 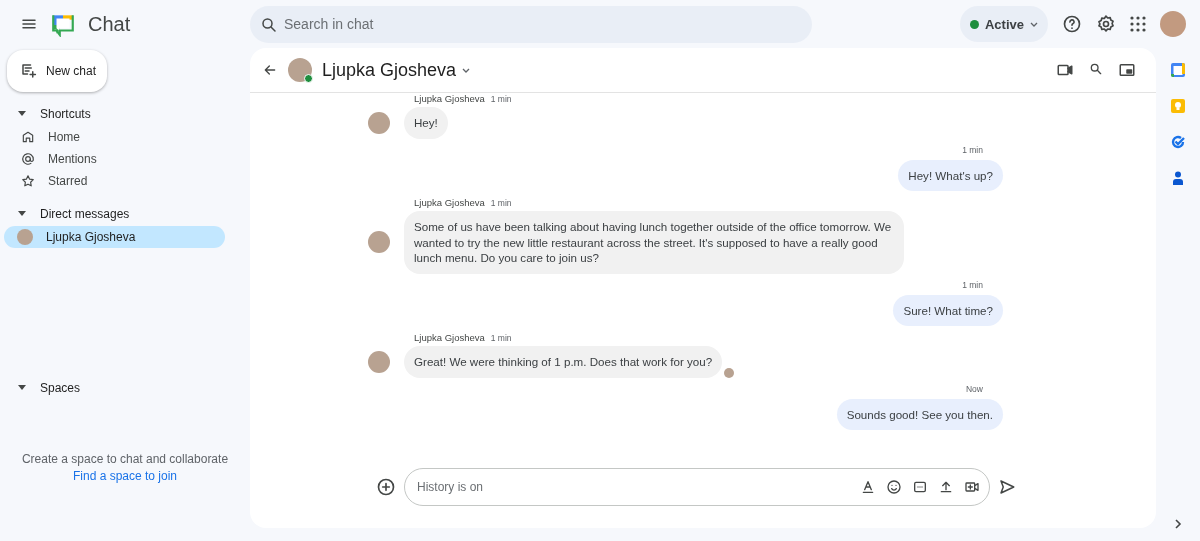 I want to click on nav-item: Home, so click(x=114, y=137).